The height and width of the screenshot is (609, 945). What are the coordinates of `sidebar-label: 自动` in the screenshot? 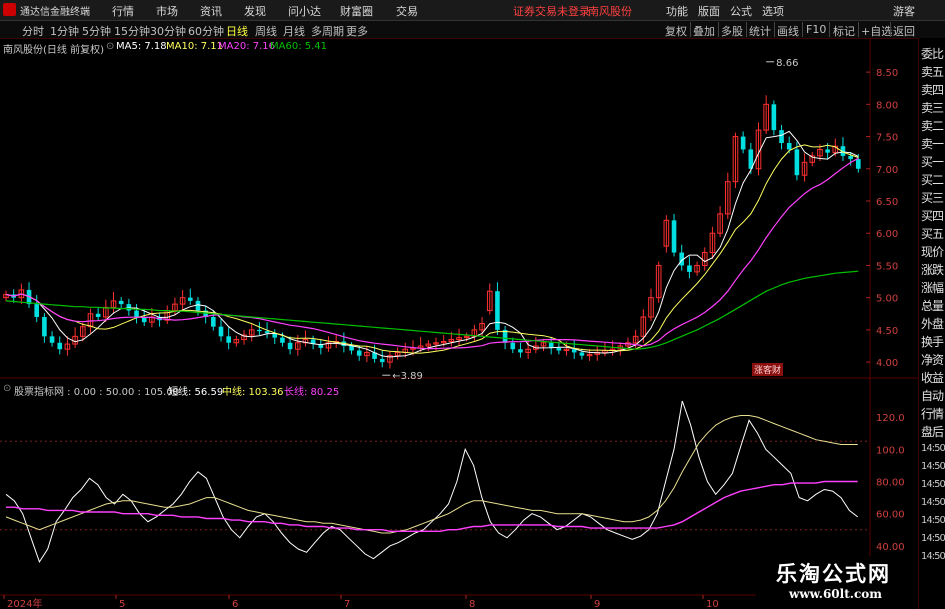 It's located at (932, 395).